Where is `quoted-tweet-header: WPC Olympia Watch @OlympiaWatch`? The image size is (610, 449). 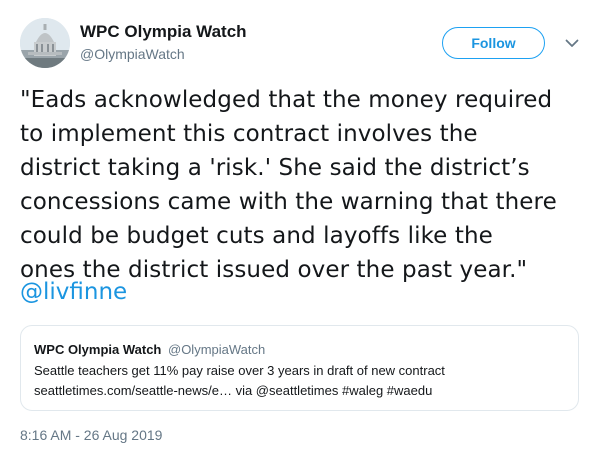
quoted-tweet-header: WPC Olympia Watch @OlympiaWatch is located at coordinates (149, 349).